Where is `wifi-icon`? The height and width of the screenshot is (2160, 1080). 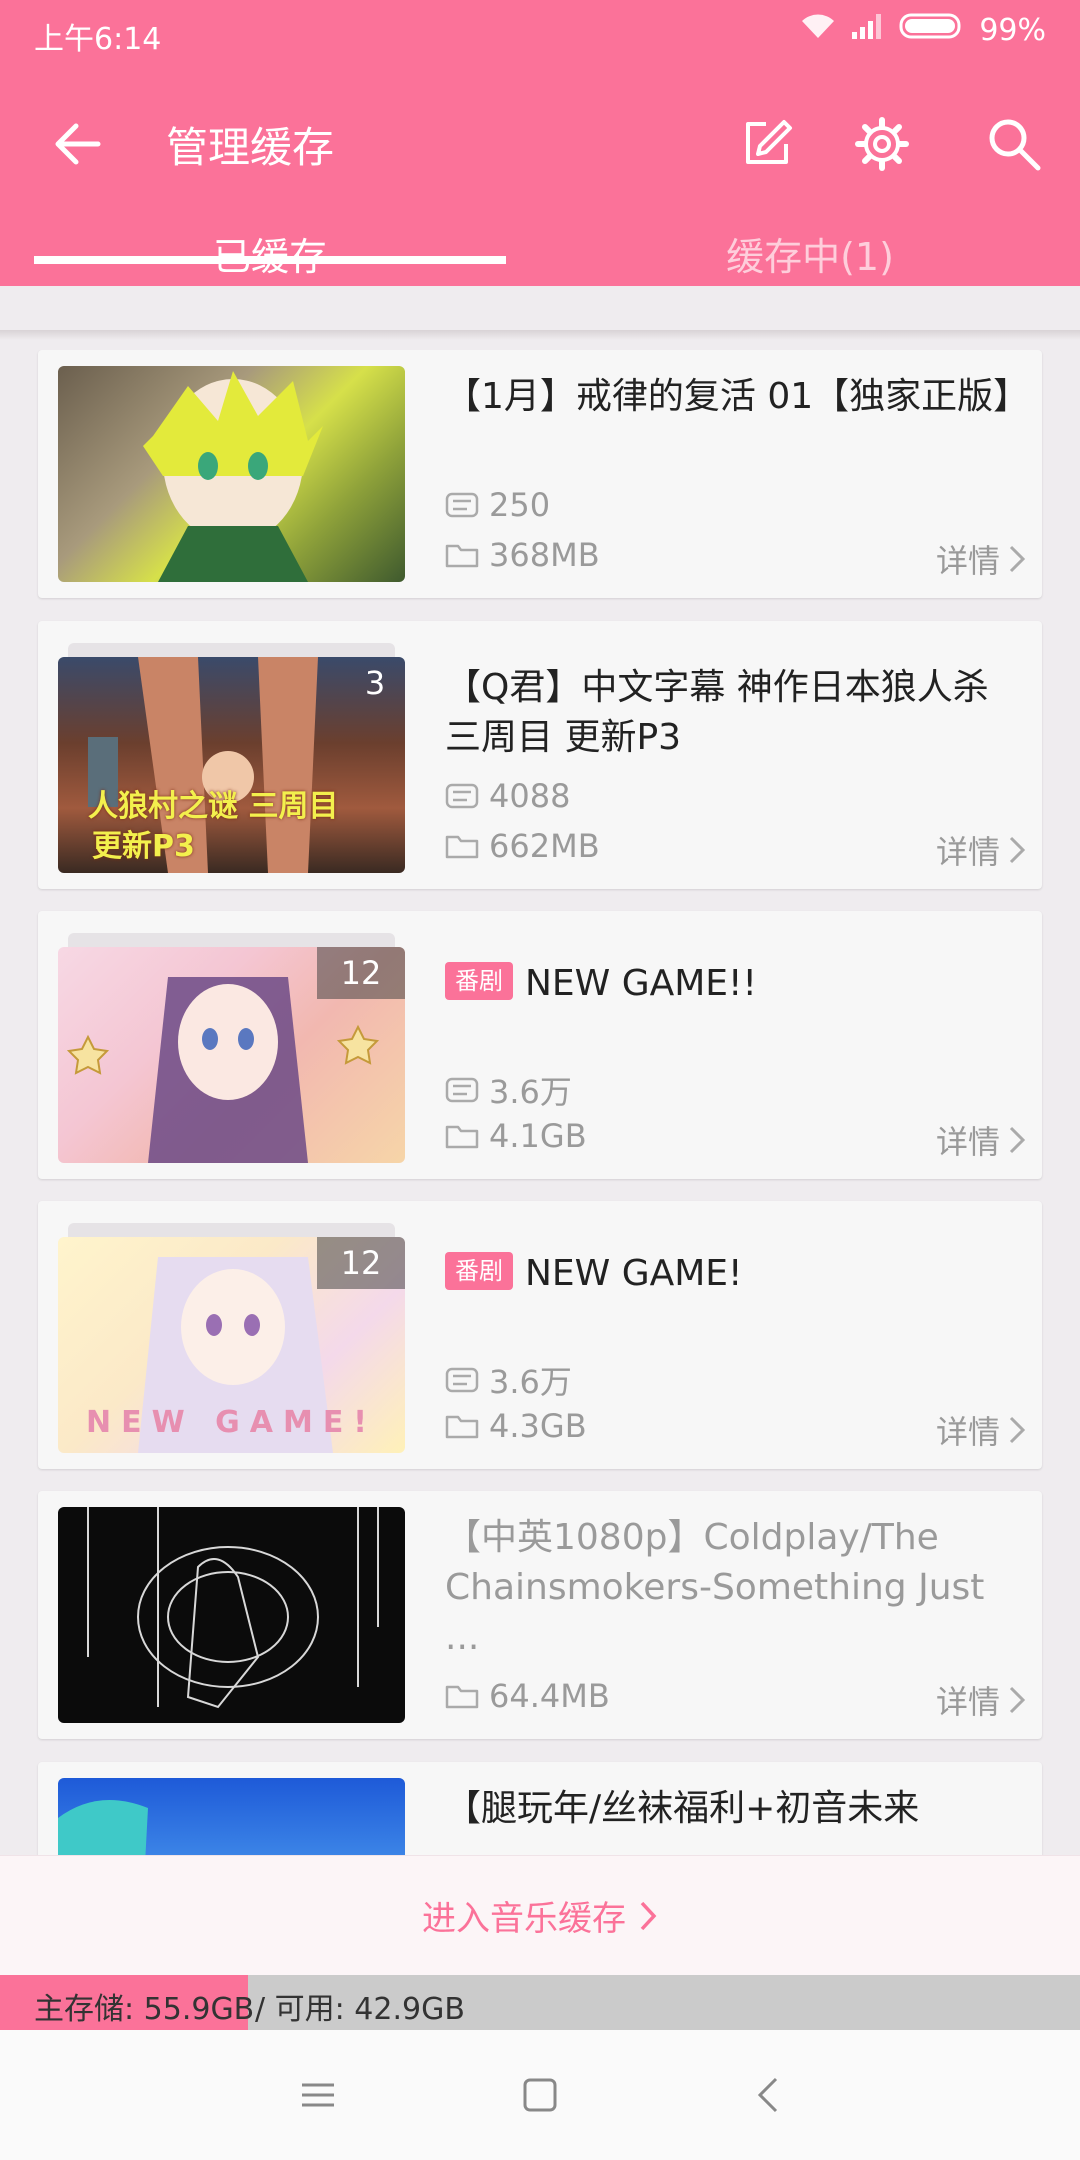 wifi-icon is located at coordinates (818, 30).